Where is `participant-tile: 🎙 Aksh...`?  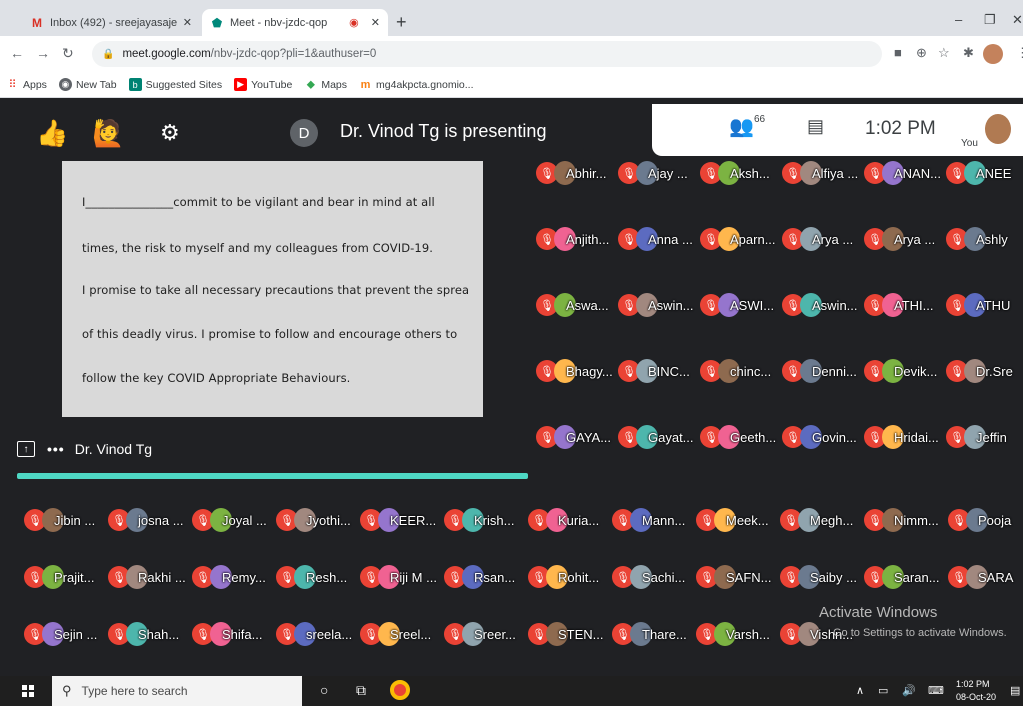 participant-tile: 🎙 Aksh... is located at coordinates (735, 173).